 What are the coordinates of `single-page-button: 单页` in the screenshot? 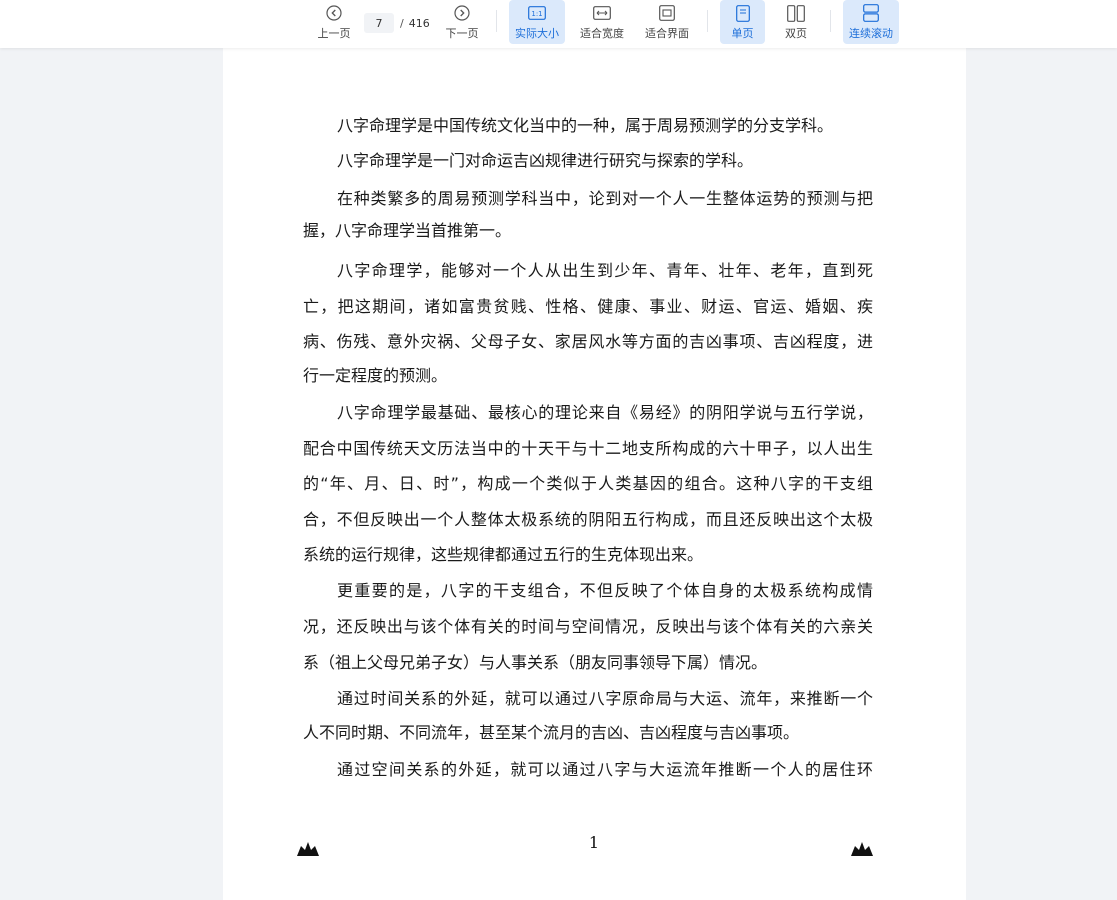 It's located at (742, 22).